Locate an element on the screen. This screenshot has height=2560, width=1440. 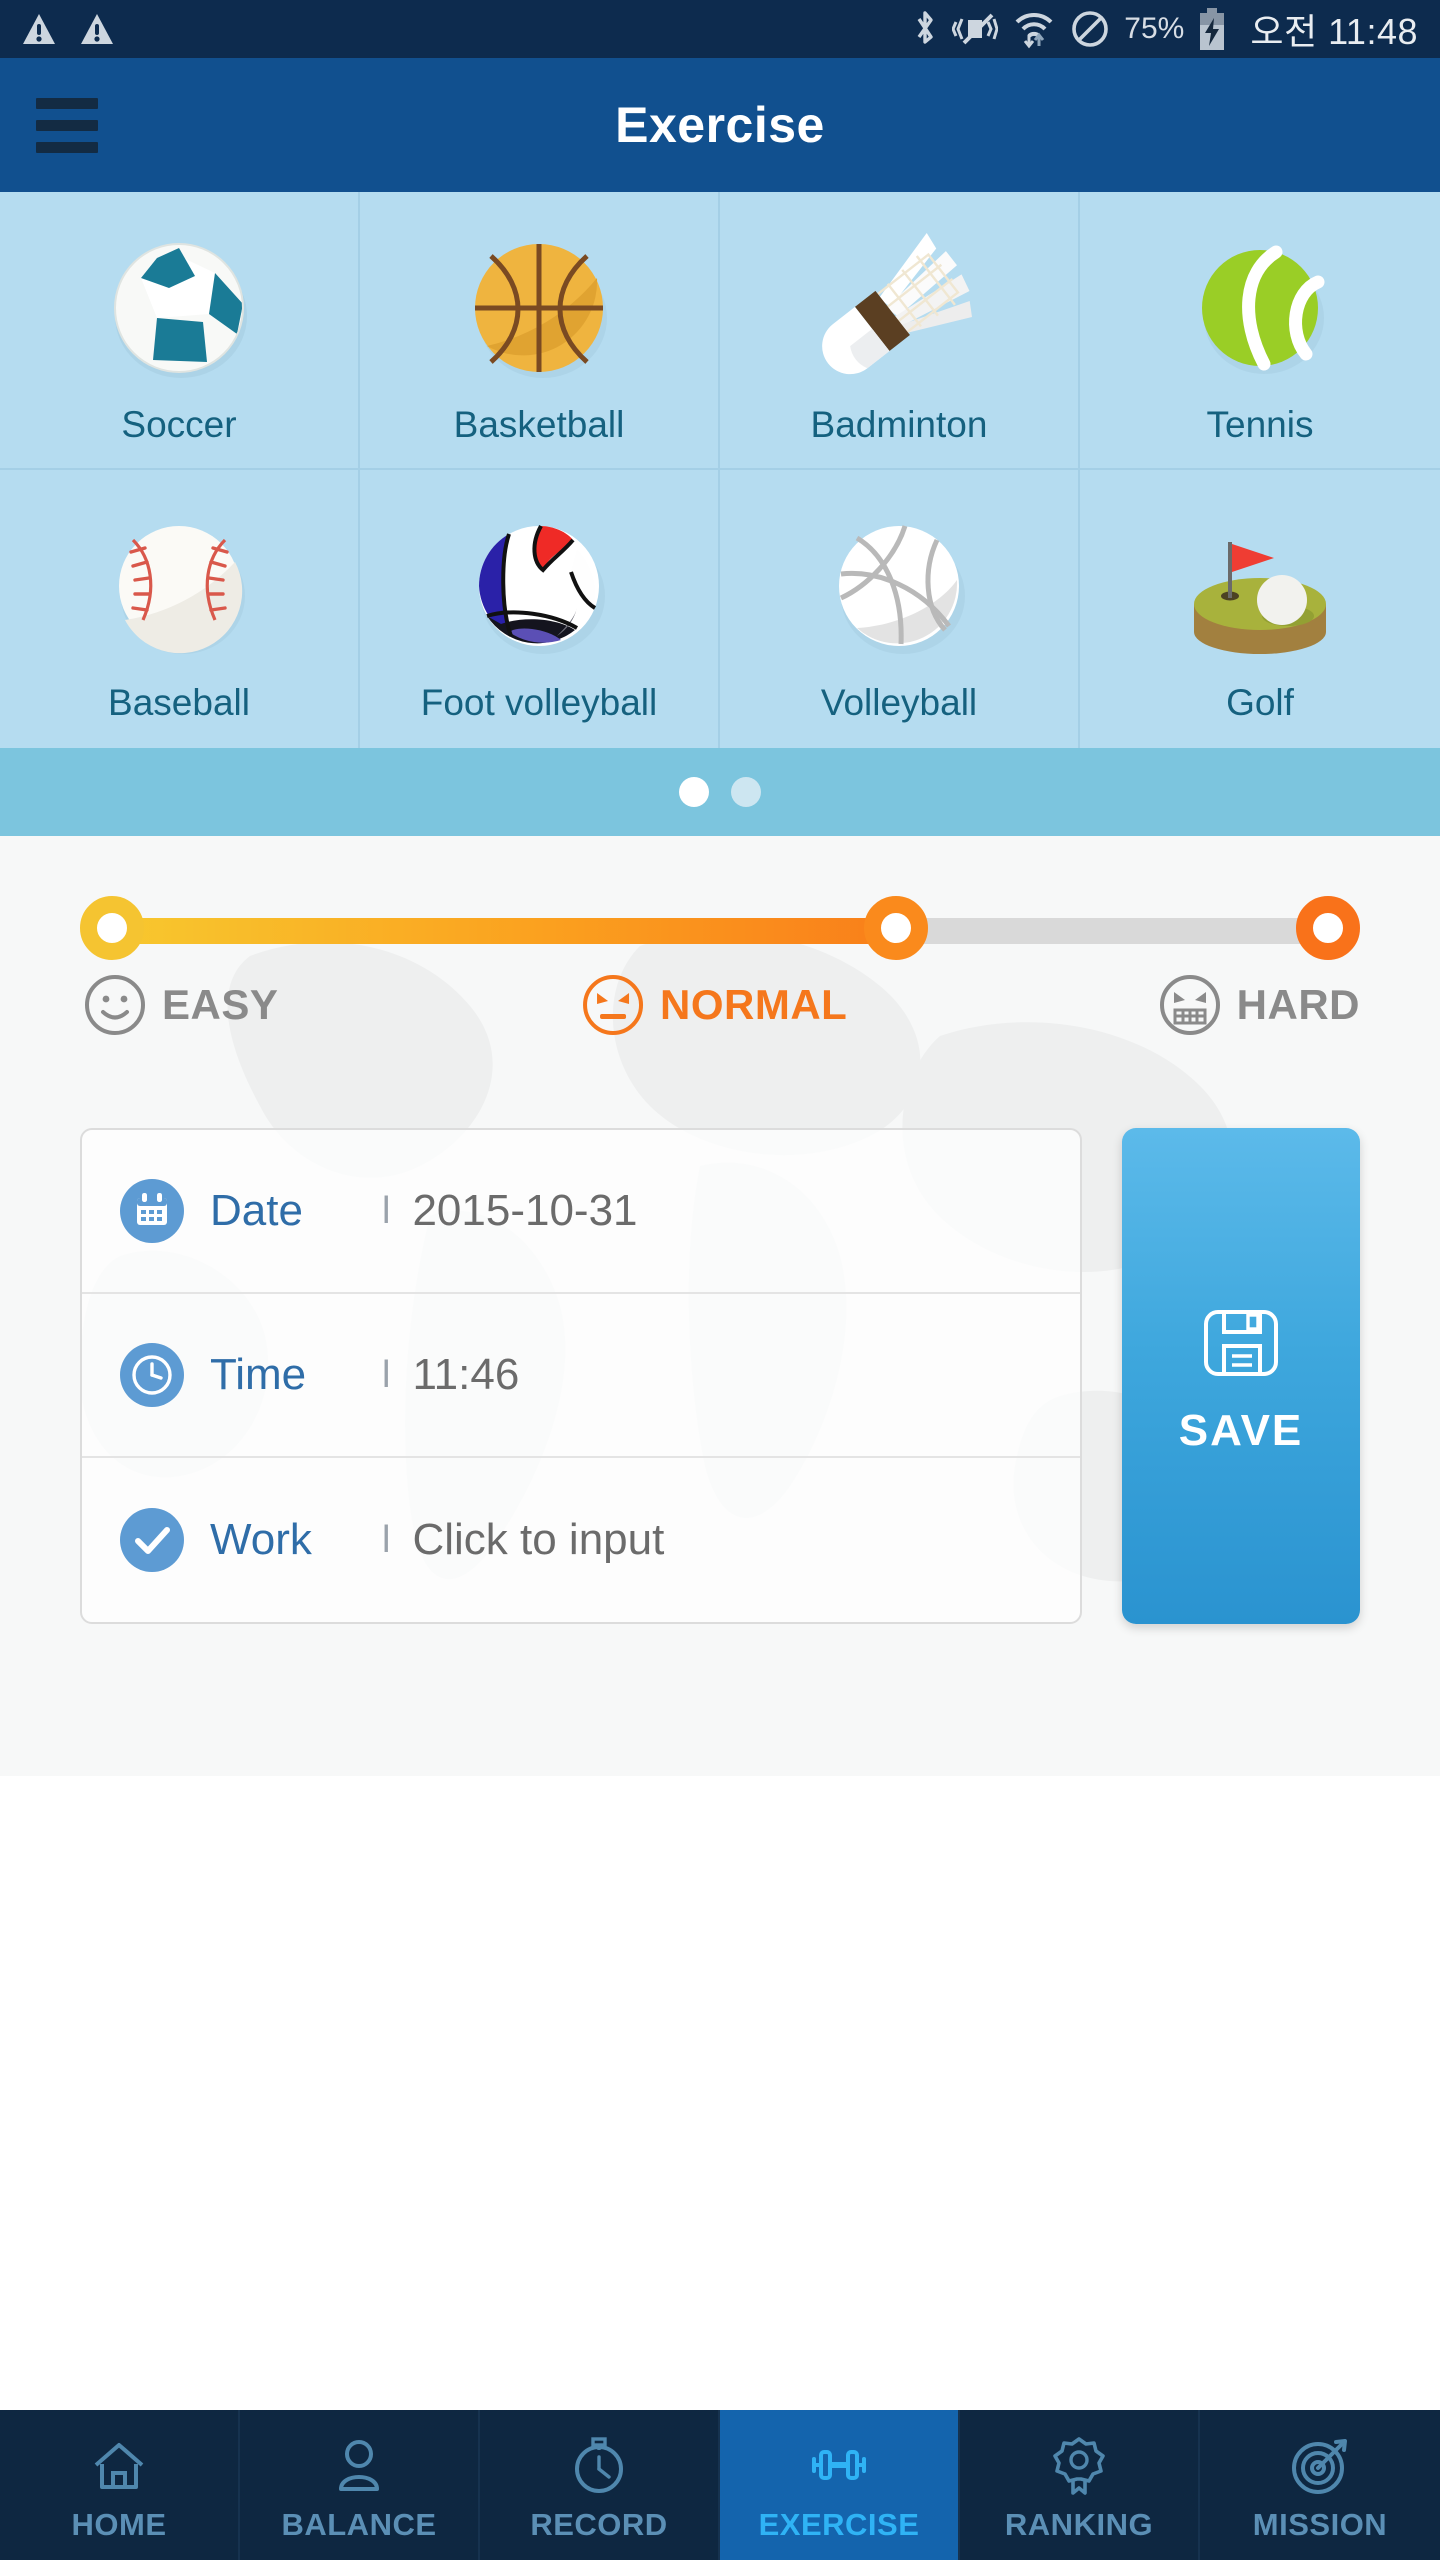
medal-ribbon-icon is located at coordinates (1079, 2466).